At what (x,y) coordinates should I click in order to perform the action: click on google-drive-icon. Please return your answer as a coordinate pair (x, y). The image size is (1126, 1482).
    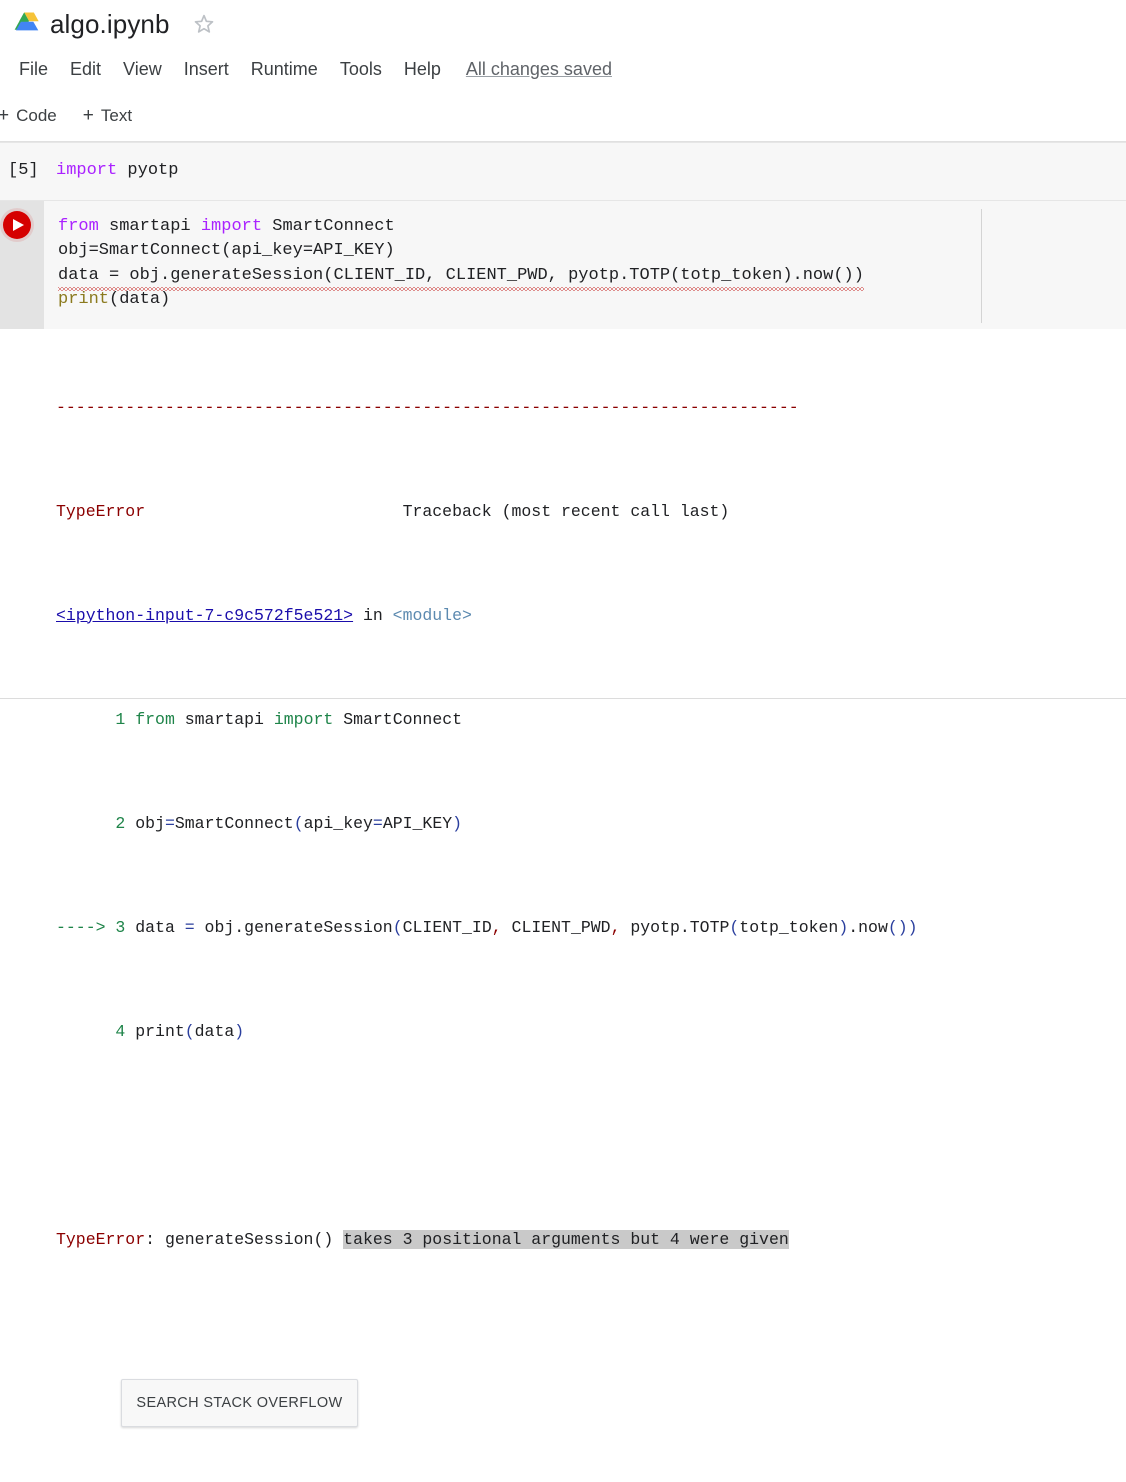
    Looking at the image, I should click on (29, 24).